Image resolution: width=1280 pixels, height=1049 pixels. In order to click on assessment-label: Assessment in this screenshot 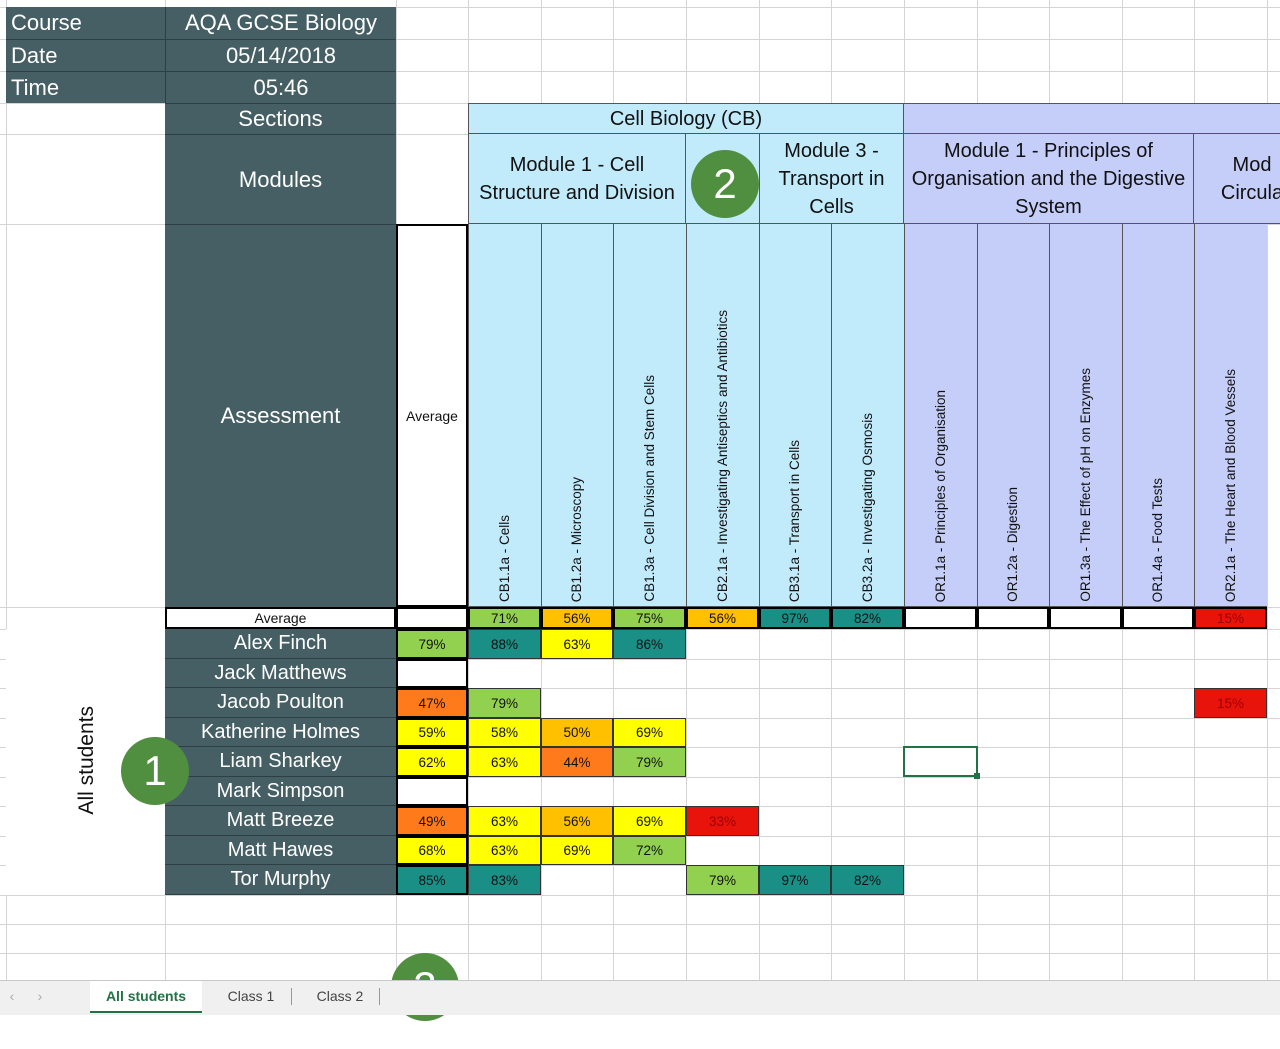, I will do `click(280, 415)`.